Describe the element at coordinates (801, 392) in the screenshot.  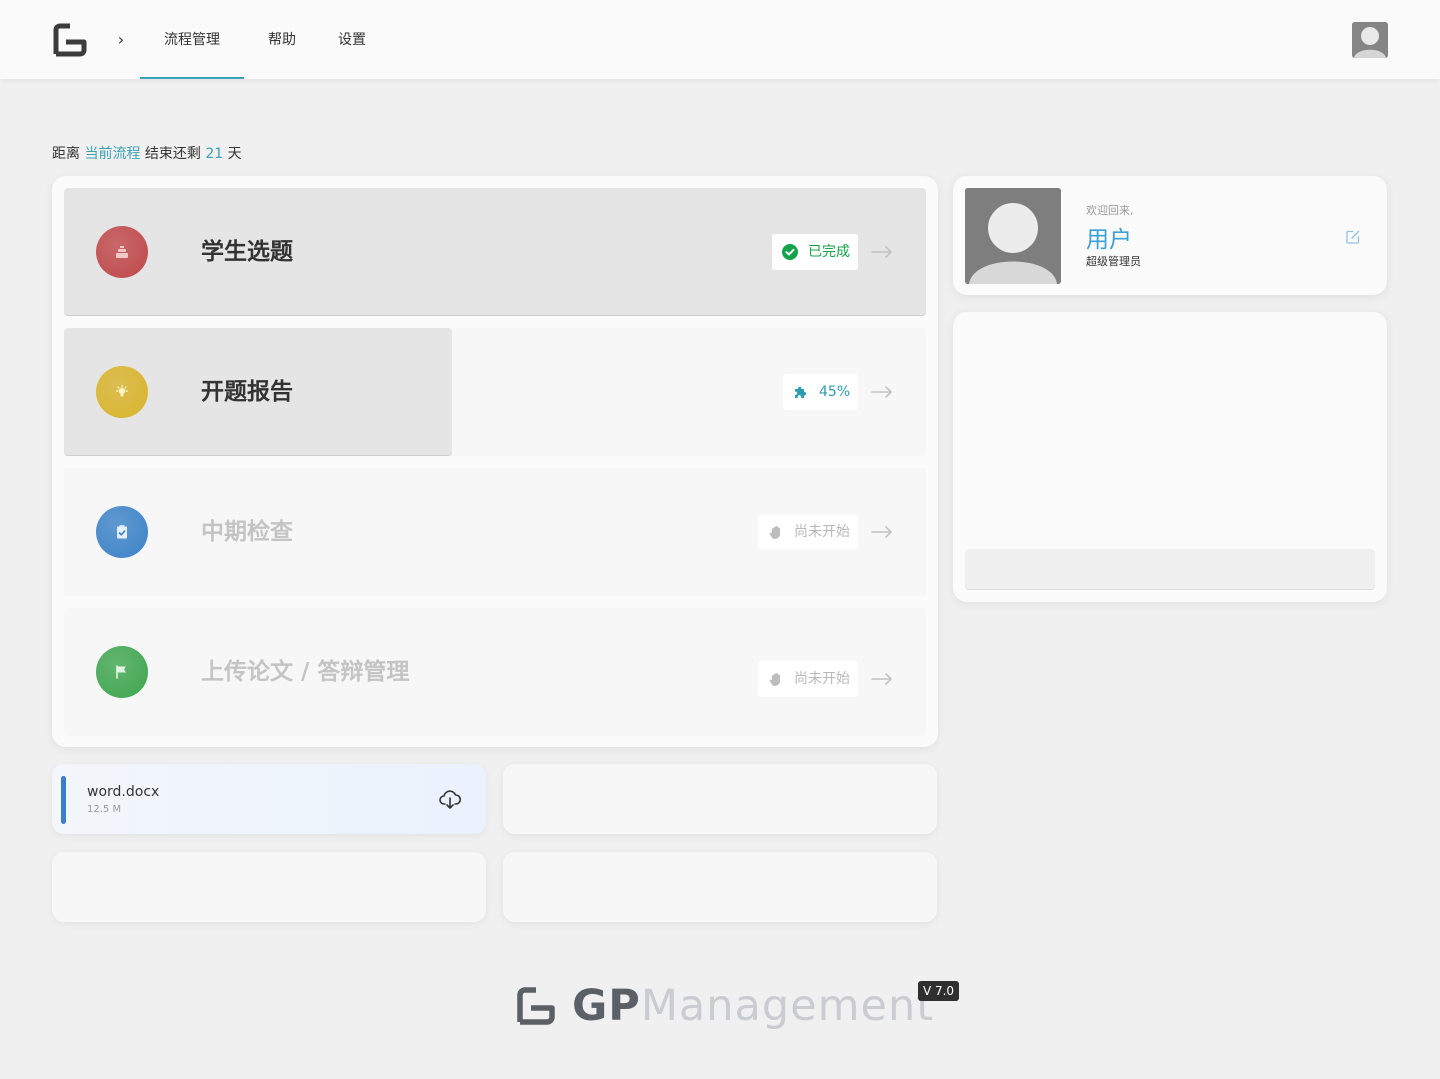
I see `puzzle-icon` at that location.